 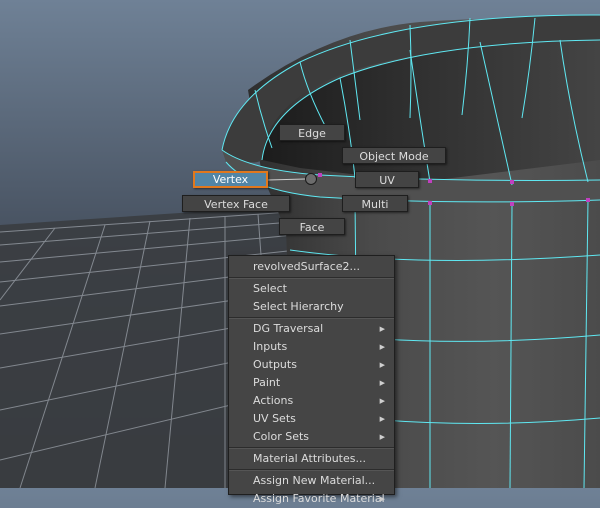 What do you see at coordinates (311, 383) in the screenshot?
I see `menu-item-paint: Paint ▶` at bounding box center [311, 383].